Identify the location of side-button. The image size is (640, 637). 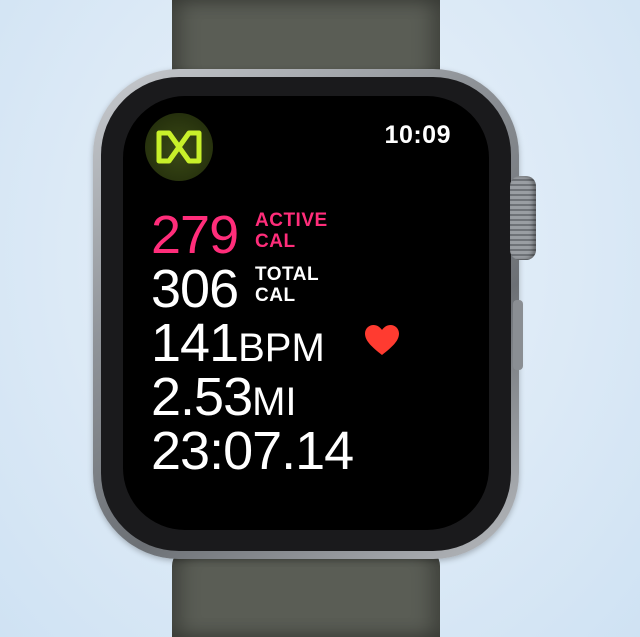
(518, 335).